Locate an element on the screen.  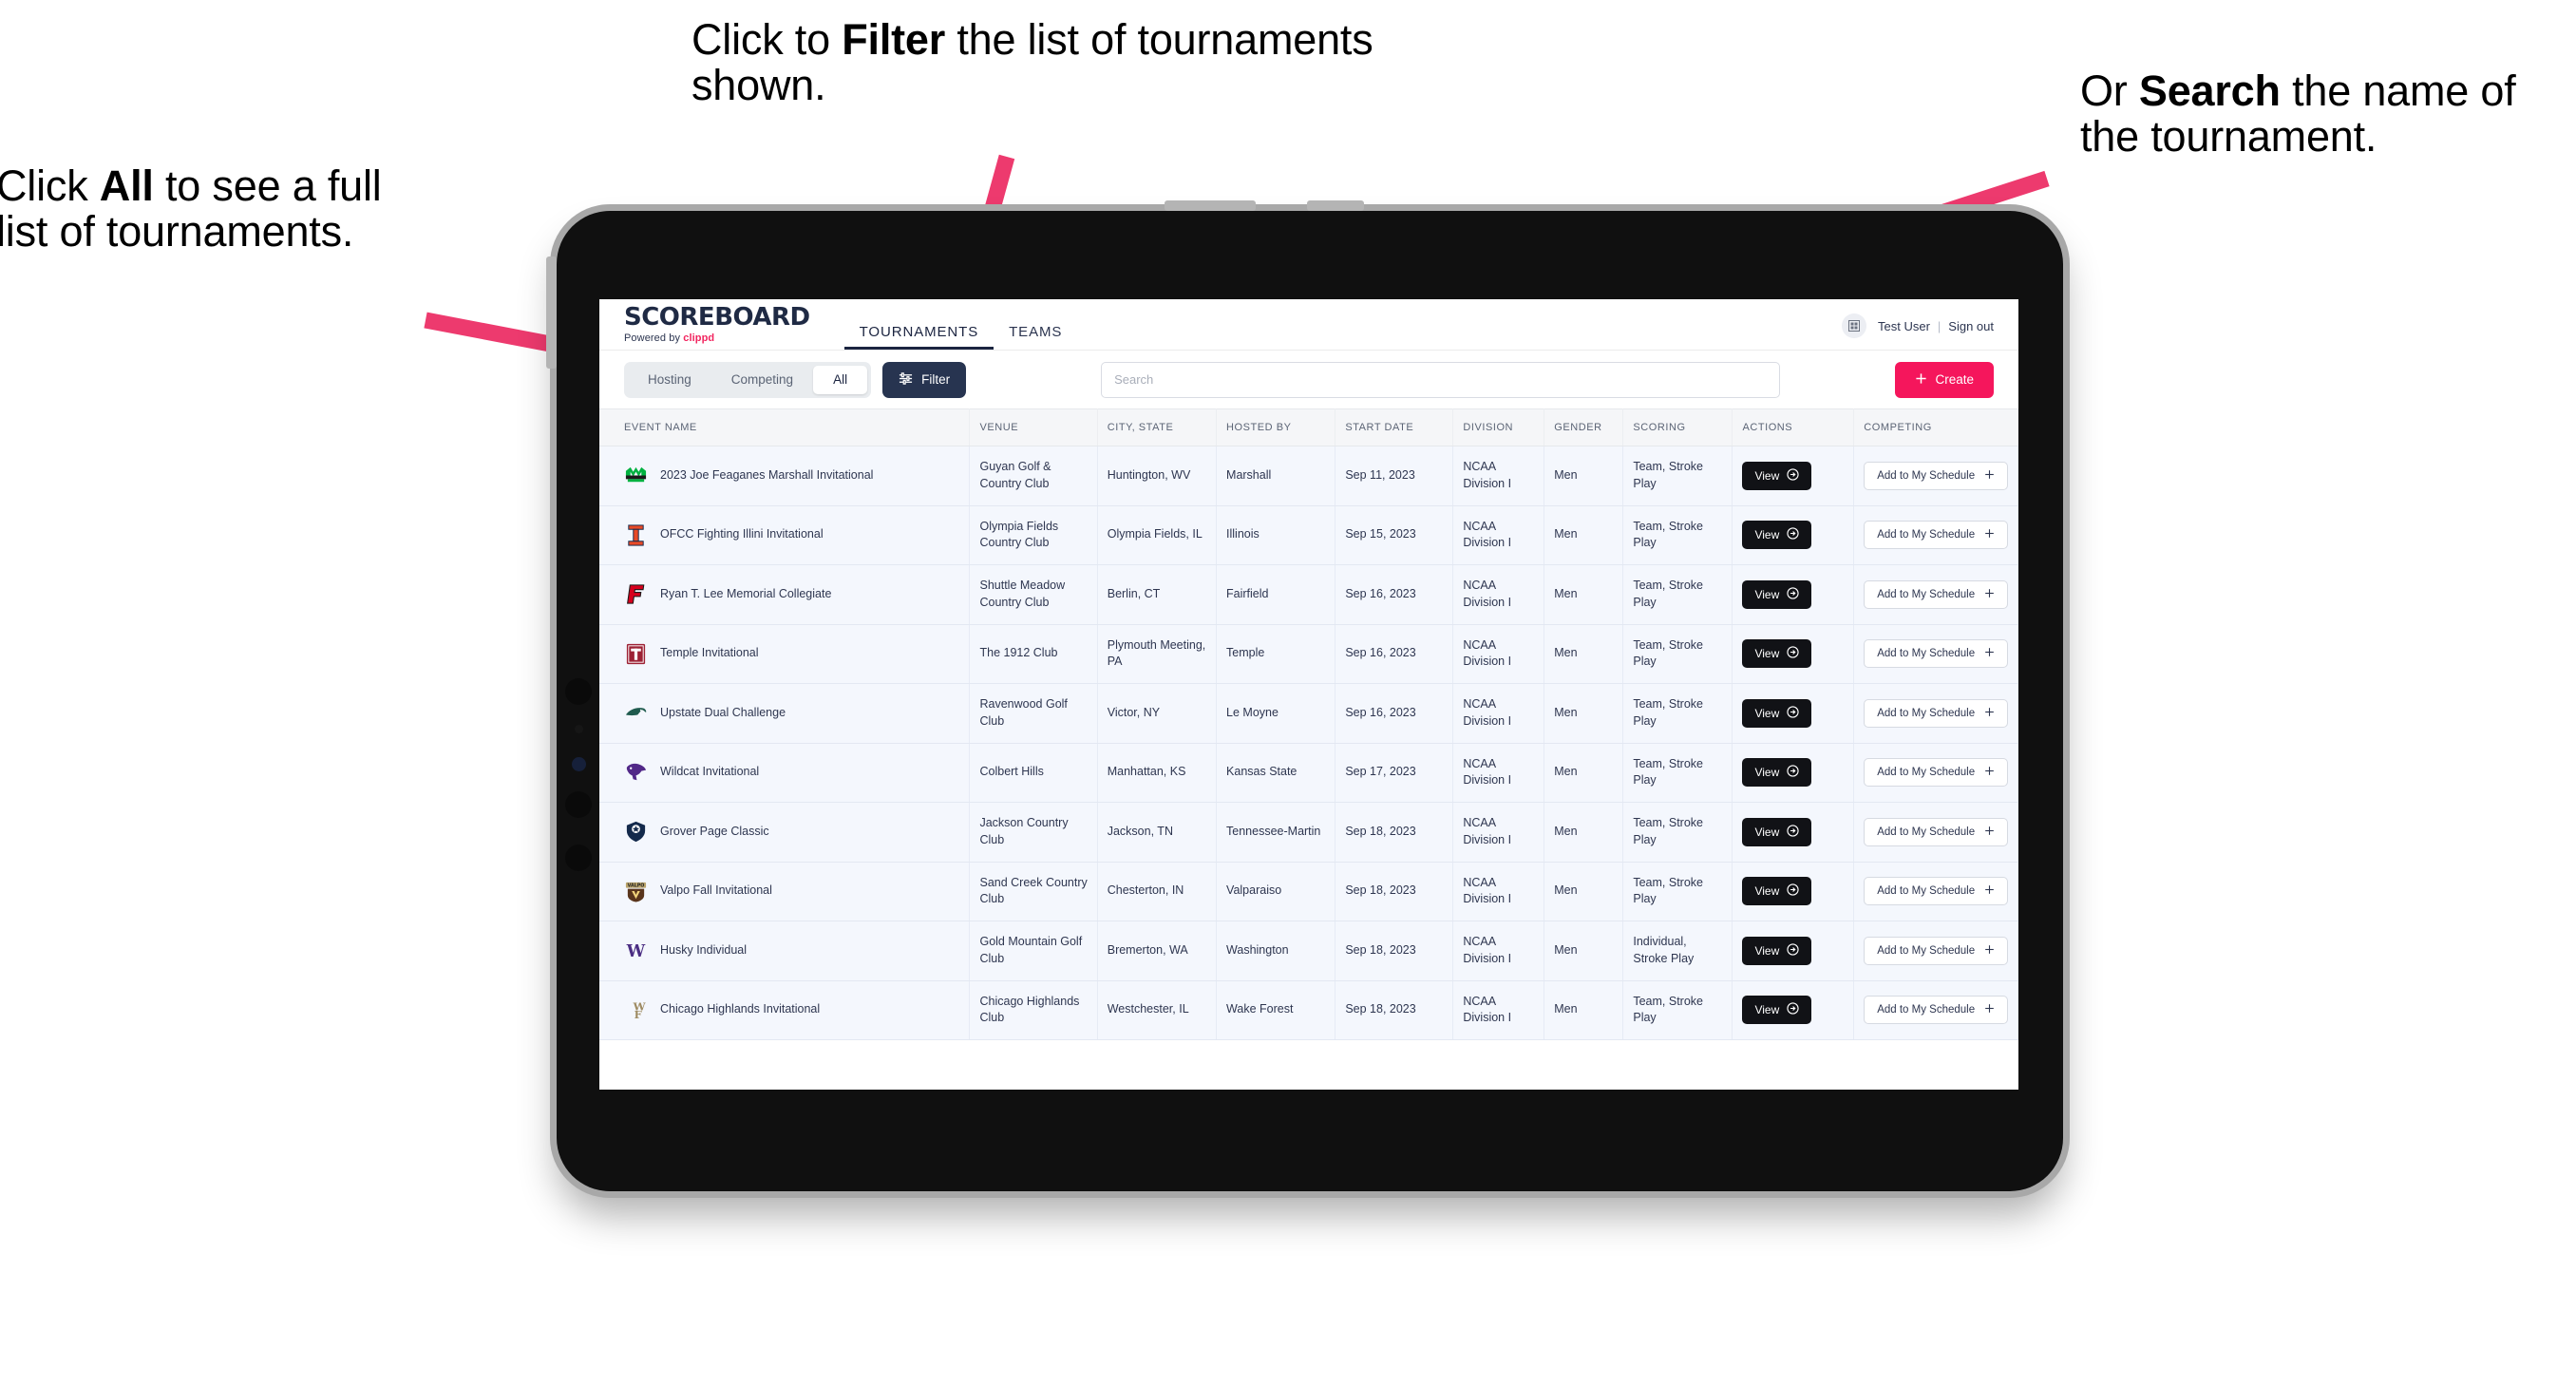
column-header-competing: COMPETING is located at coordinates (1935, 427).